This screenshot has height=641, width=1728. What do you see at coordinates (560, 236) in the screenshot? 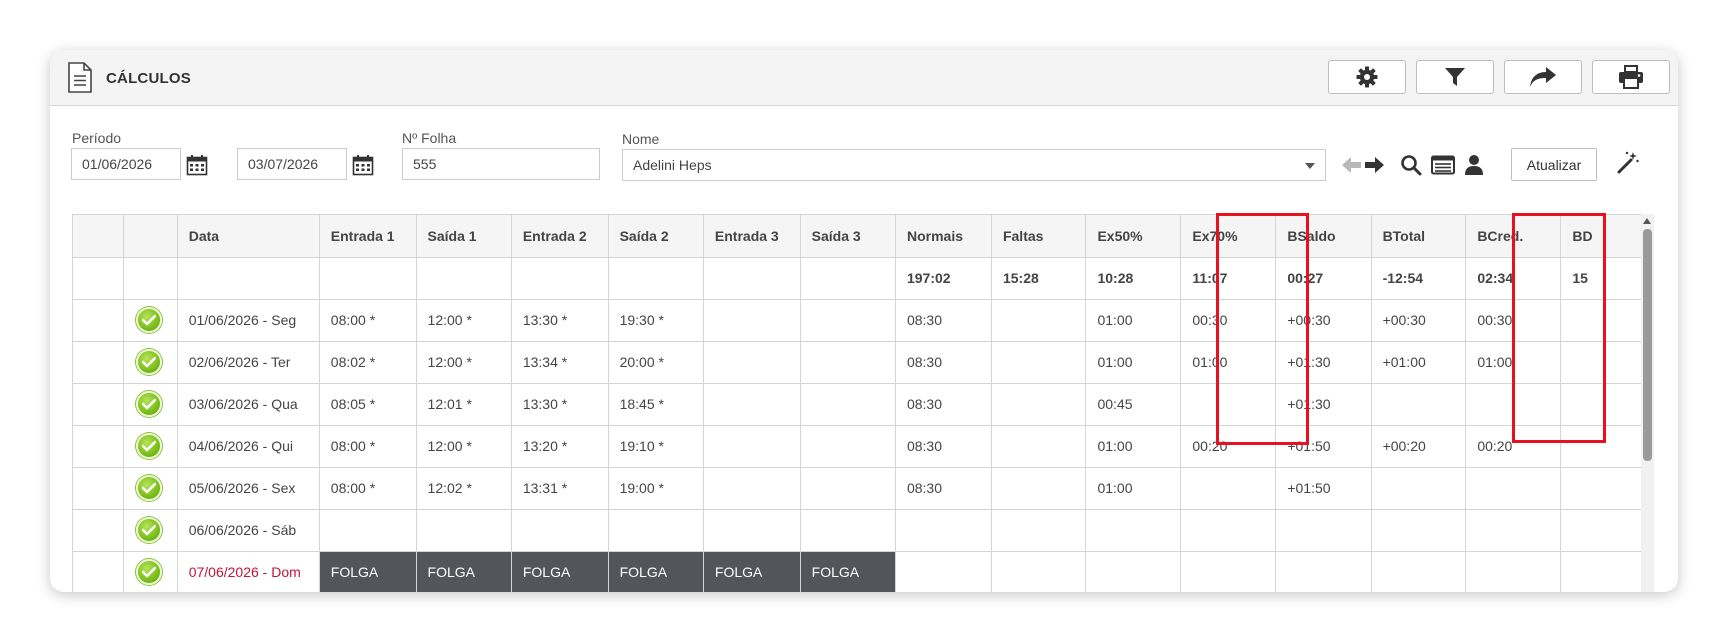
I see `column-header: Entrada 2` at bounding box center [560, 236].